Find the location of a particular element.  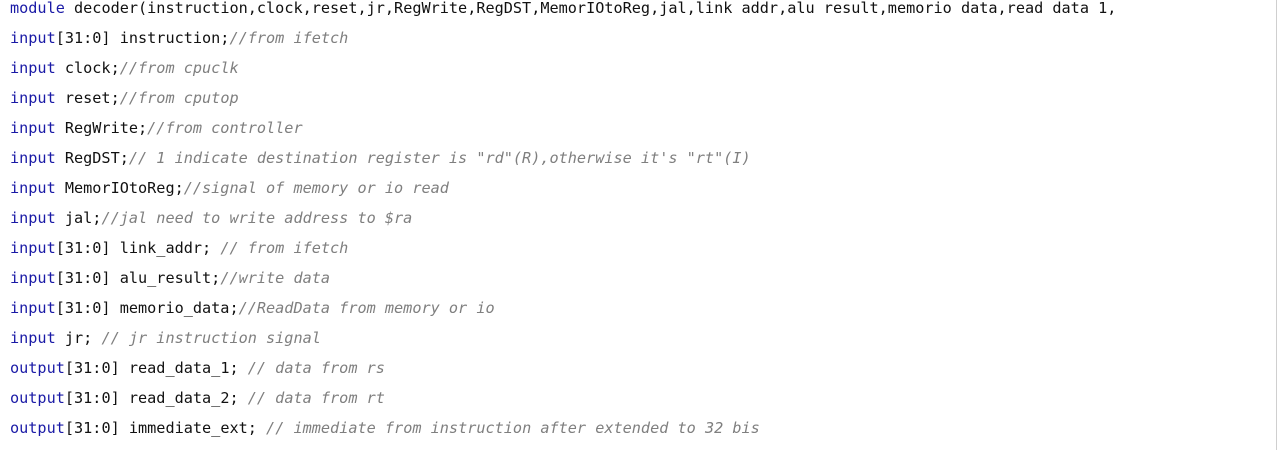

code-text: [31:0] read_data_1; is located at coordinates (156, 368).